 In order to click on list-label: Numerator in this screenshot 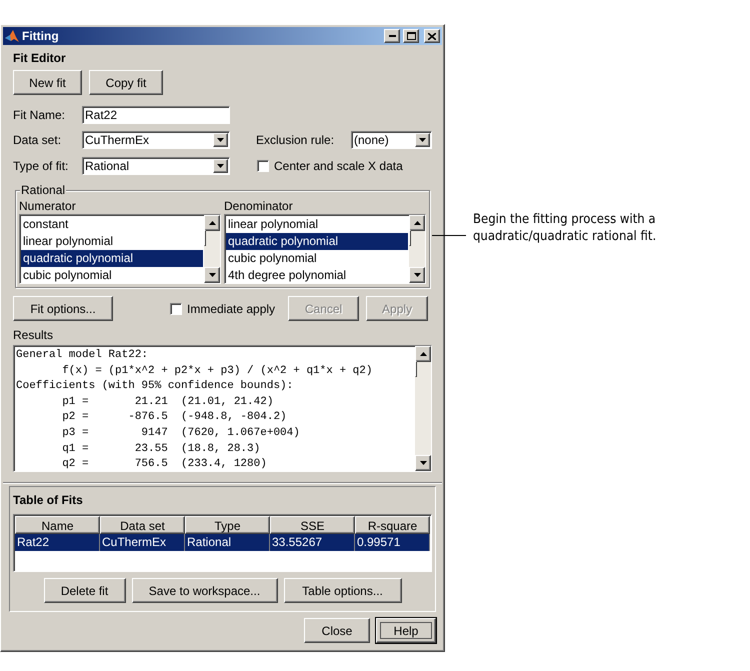, I will do `click(48, 206)`.